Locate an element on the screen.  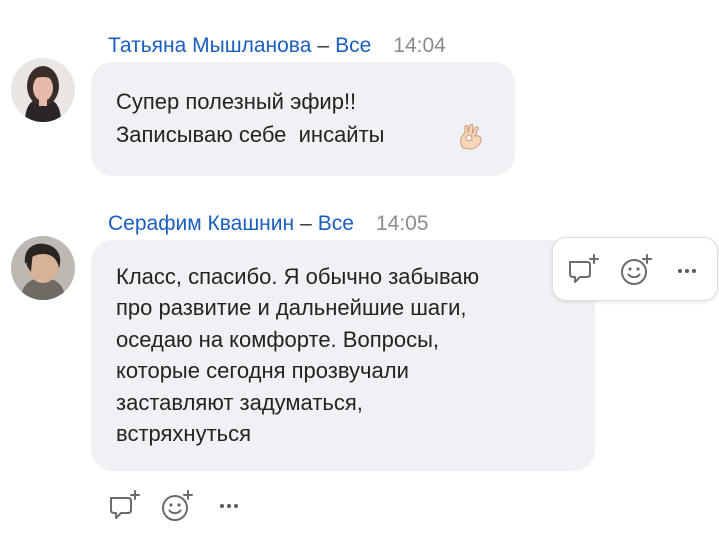
message-hover-toolbar is located at coordinates (635, 269).